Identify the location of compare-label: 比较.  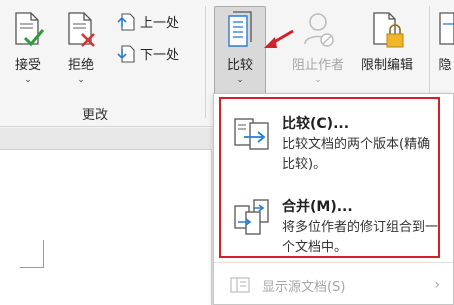
(239, 65).